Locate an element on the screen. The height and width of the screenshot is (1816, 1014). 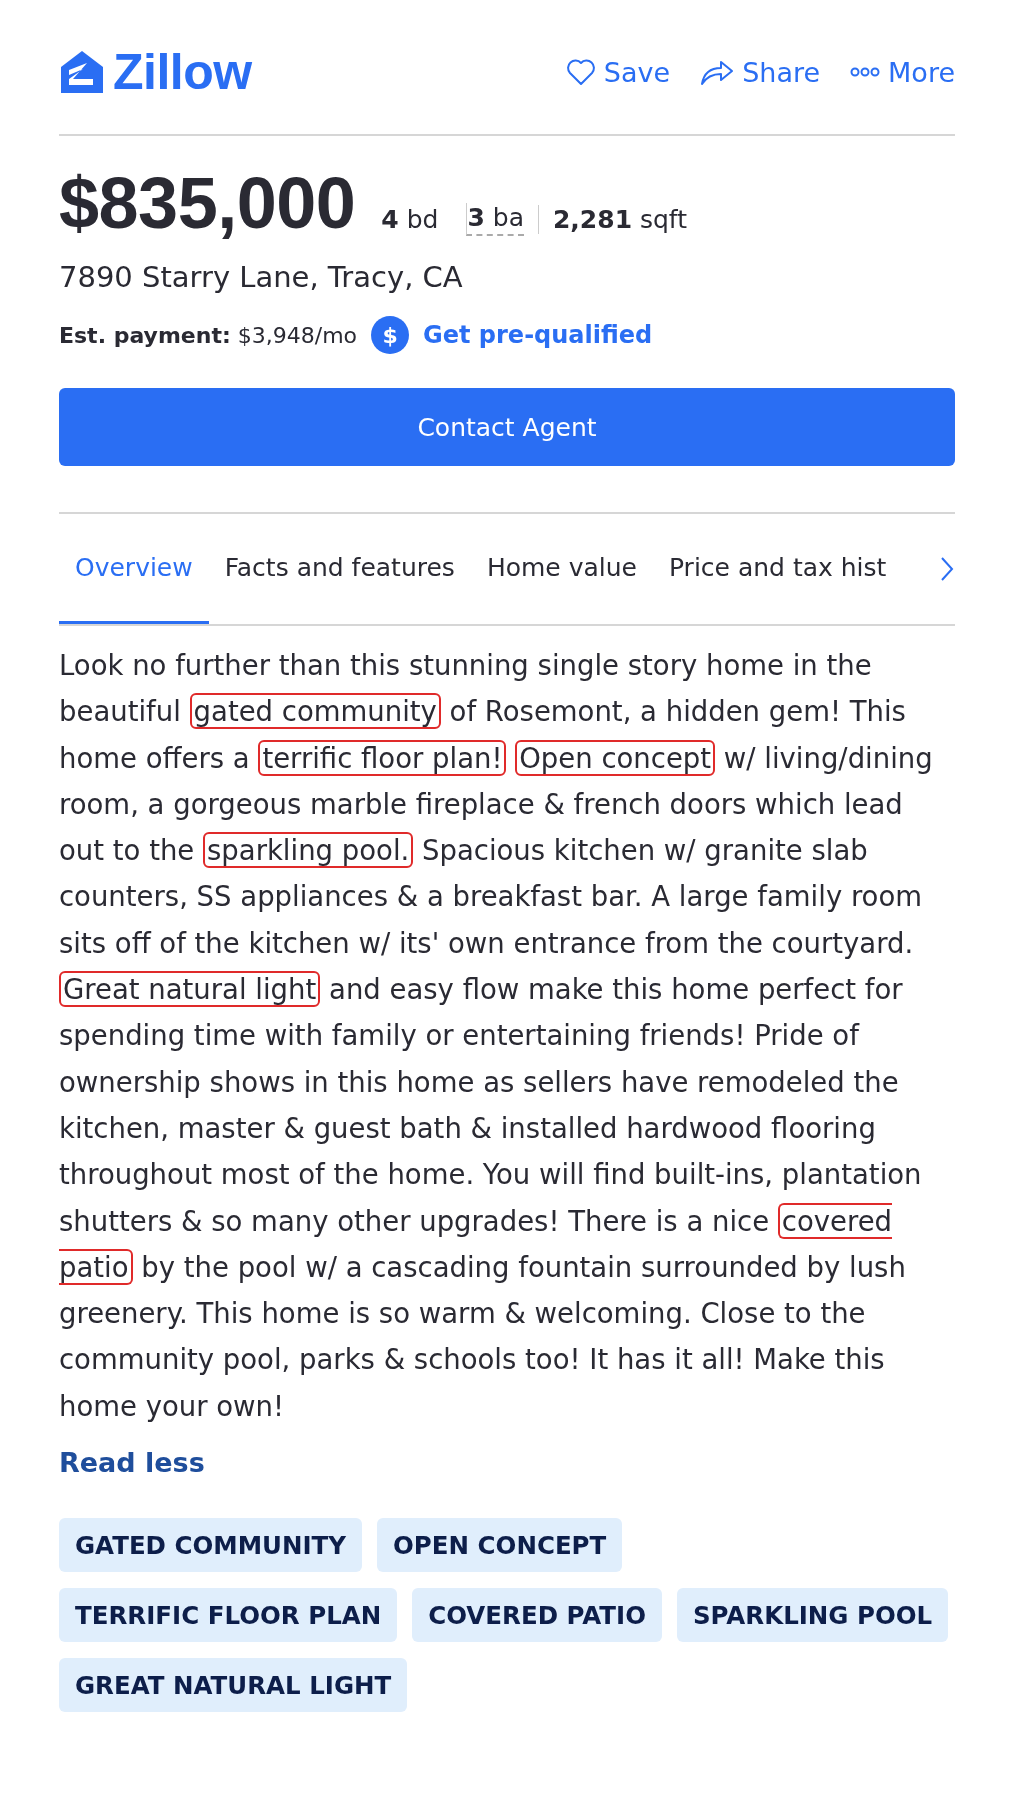
address: 7890 Starry Lane, Tracy, CA is located at coordinates (261, 277).